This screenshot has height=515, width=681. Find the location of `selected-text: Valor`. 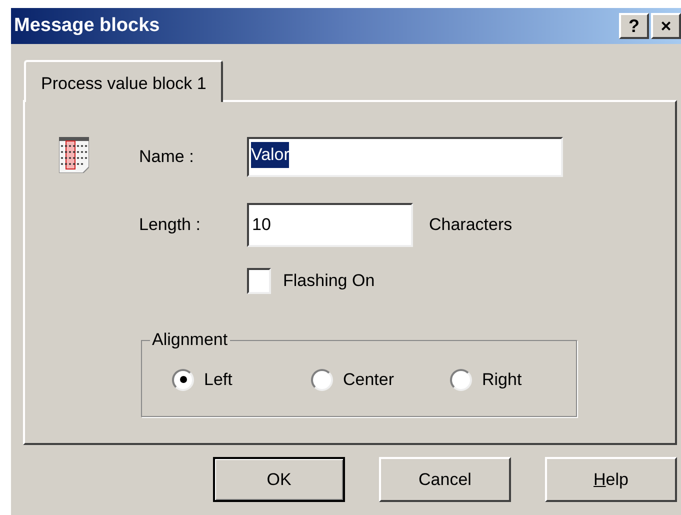

selected-text: Valor is located at coordinates (270, 155).